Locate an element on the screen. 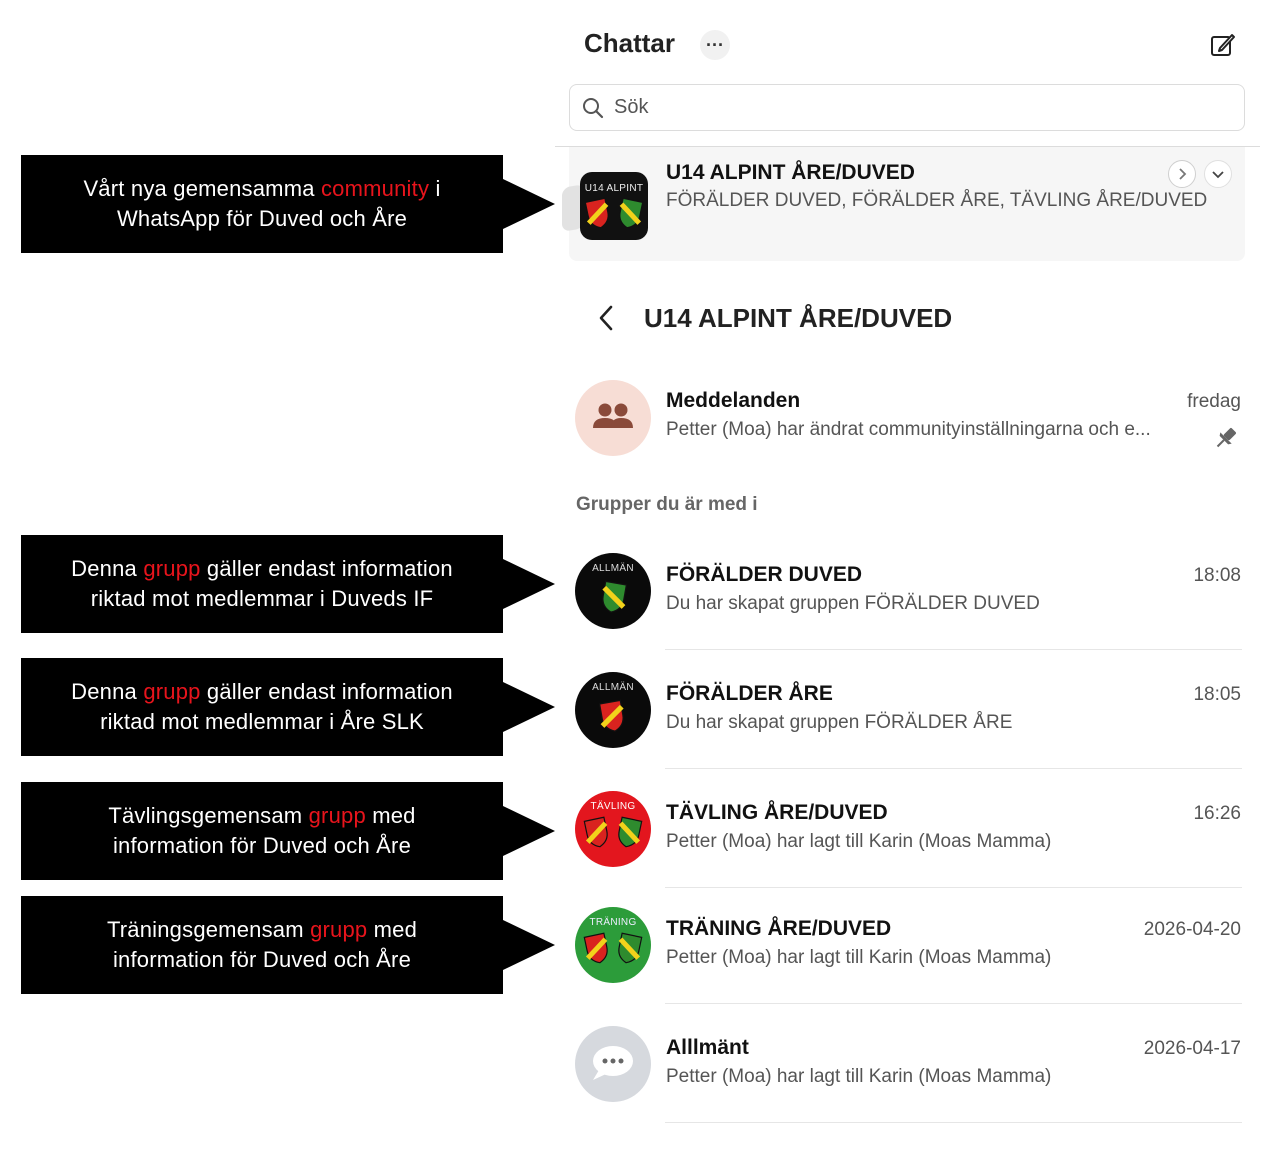  chat-time: 18:05 is located at coordinates (1217, 694).